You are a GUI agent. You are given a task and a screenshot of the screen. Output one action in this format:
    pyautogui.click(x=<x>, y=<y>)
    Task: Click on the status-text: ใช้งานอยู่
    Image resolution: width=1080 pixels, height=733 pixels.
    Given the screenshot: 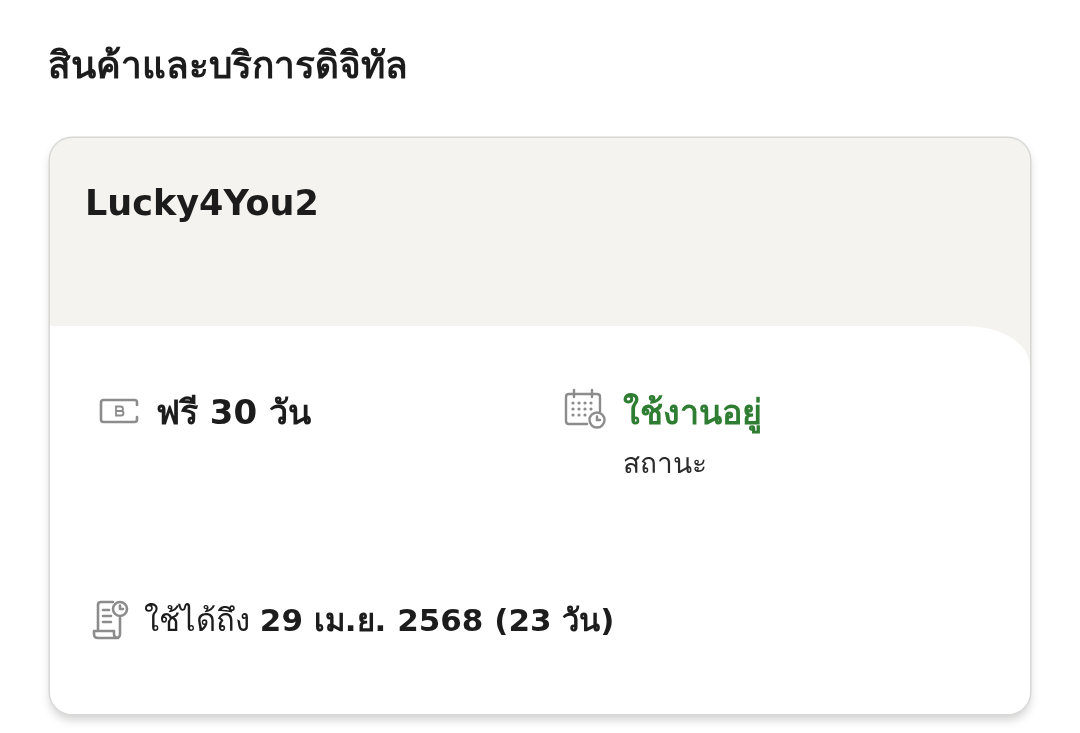 What is the action you would take?
    pyautogui.click(x=692, y=413)
    